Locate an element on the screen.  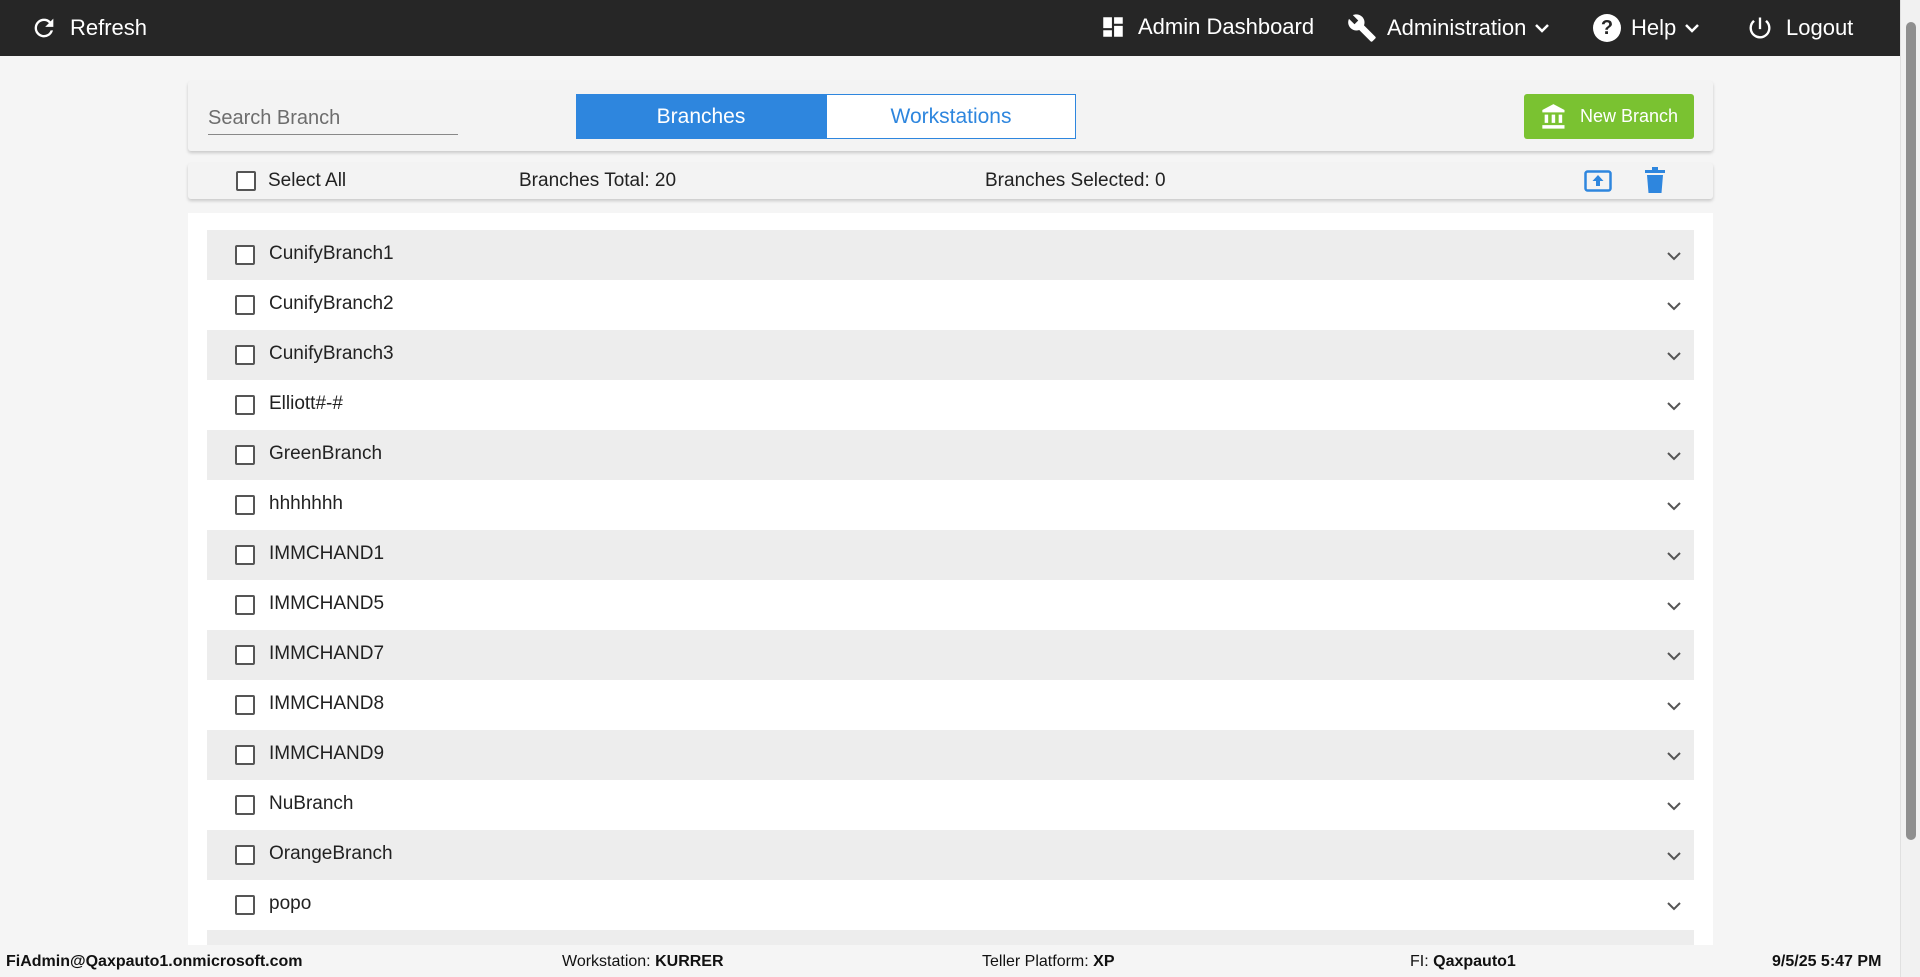
administration-menu: Administration is located at coordinates (1448, 28).